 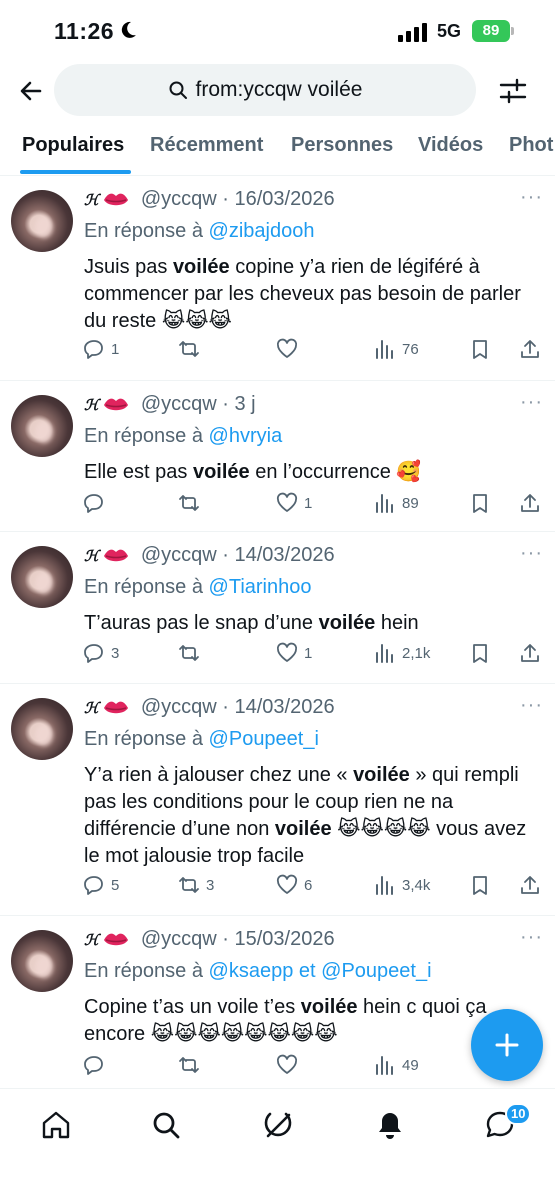 I want to click on views-button: 2,1k, so click(x=402, y=653).